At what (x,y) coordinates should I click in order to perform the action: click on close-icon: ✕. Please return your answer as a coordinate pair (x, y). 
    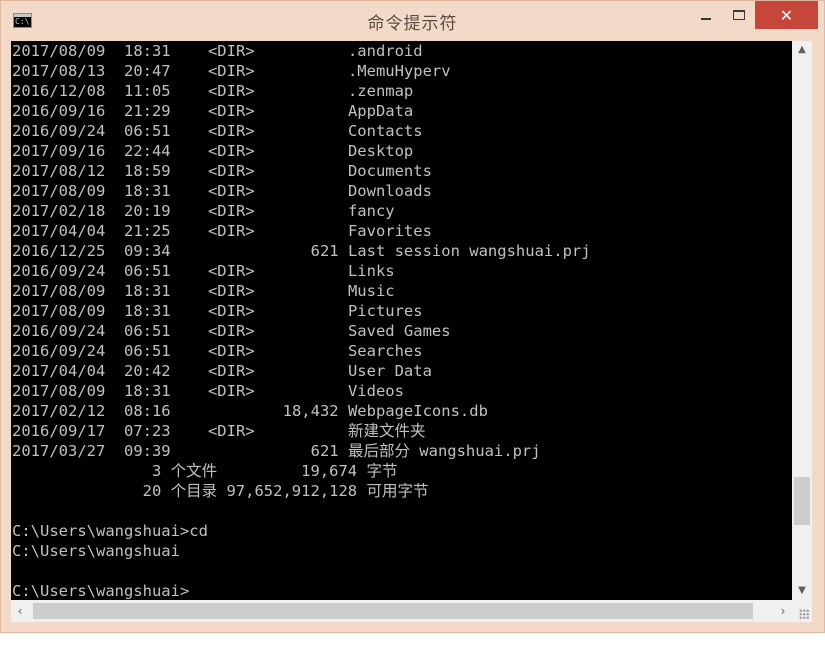
    Looking at the image, I should click on (786, 15).